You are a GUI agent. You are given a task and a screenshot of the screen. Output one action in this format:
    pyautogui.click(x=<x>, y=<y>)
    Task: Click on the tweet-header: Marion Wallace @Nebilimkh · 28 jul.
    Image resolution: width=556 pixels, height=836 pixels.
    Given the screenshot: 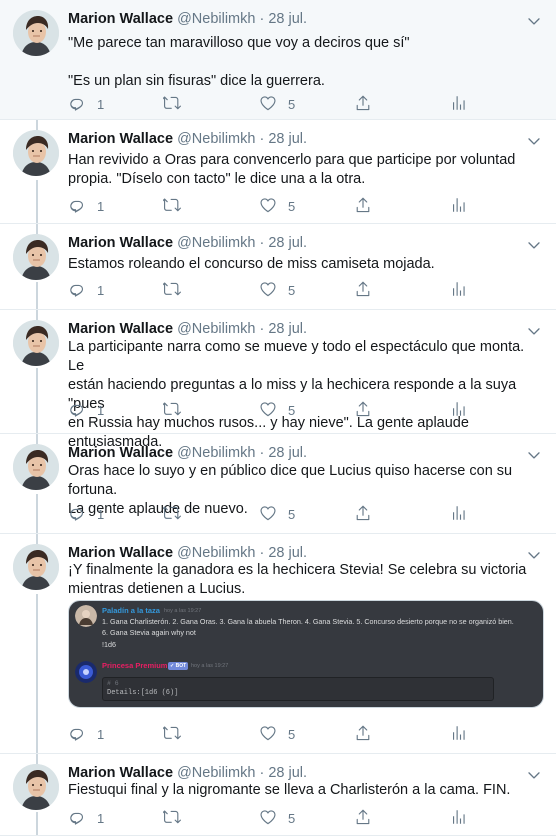 What is the action you would take?
    pyautogui.click(x=187, y=141)
    